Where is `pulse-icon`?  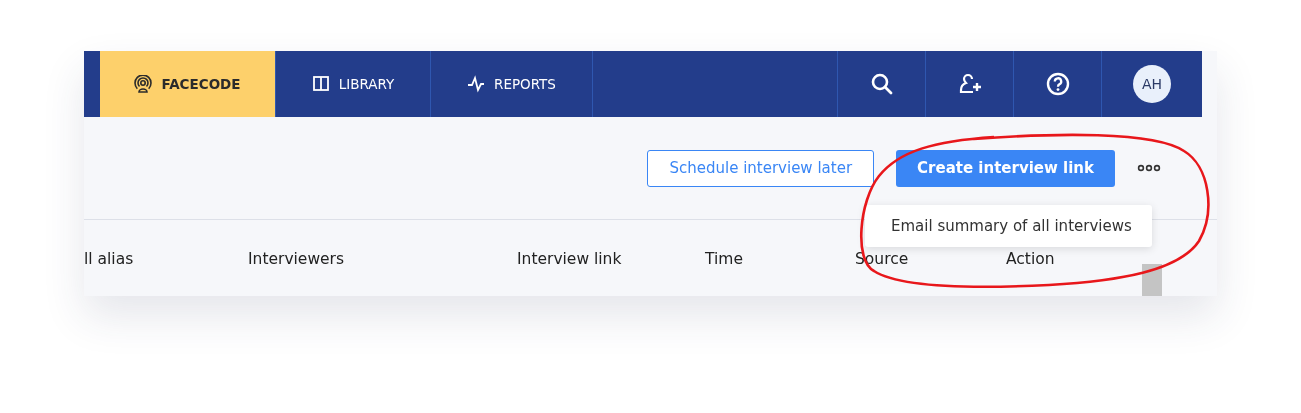 pulse-icon is located at coordinates (476, 84).